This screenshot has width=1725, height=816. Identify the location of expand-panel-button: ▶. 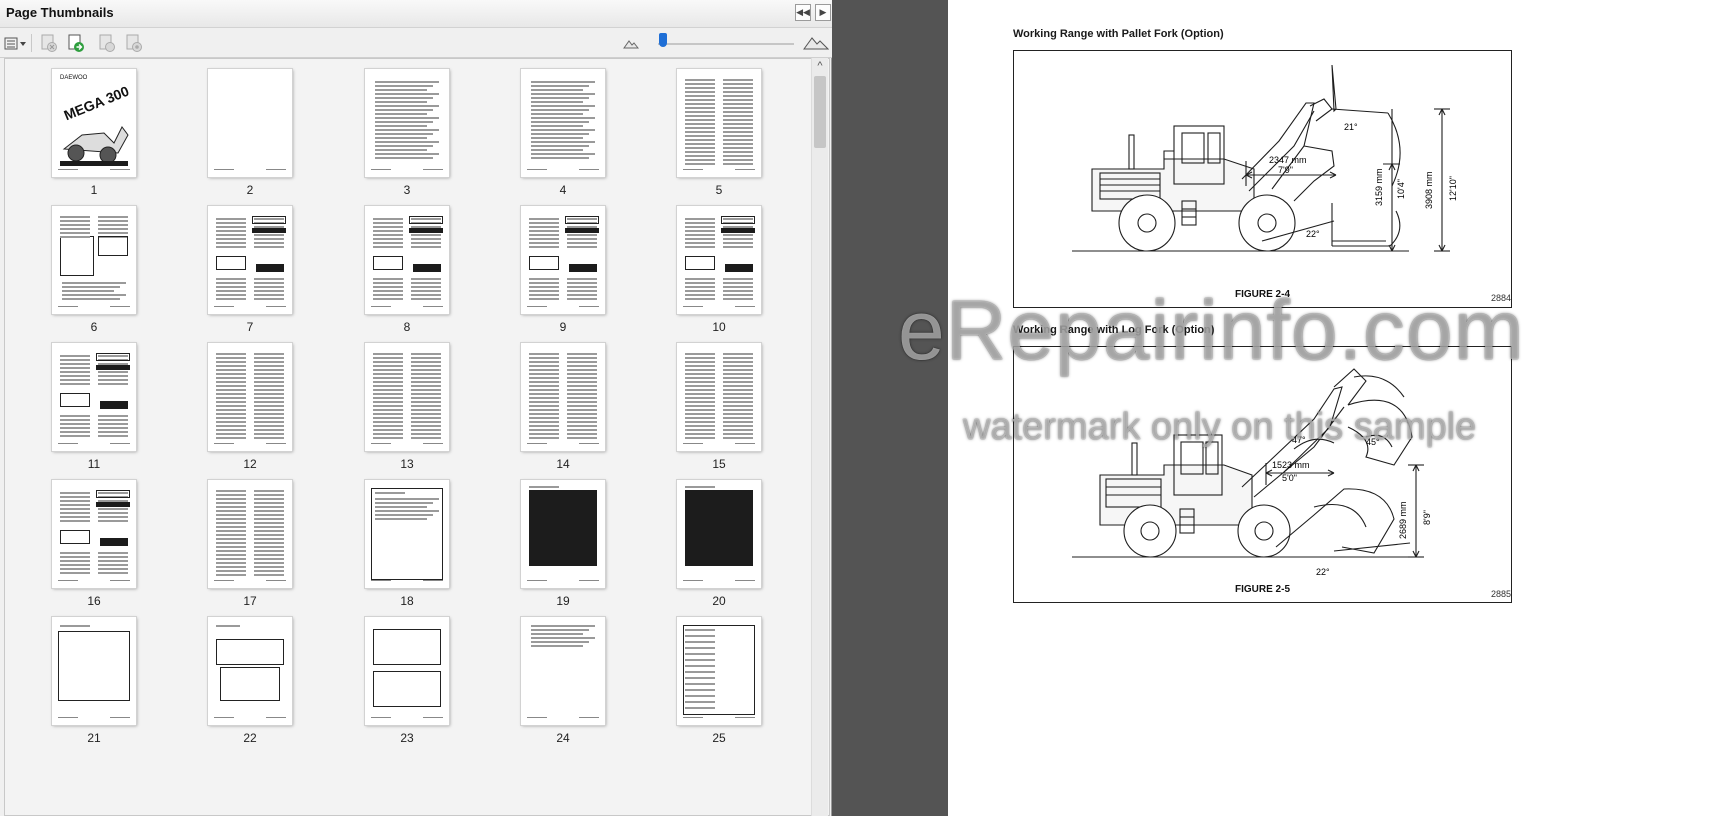
(823, 12).